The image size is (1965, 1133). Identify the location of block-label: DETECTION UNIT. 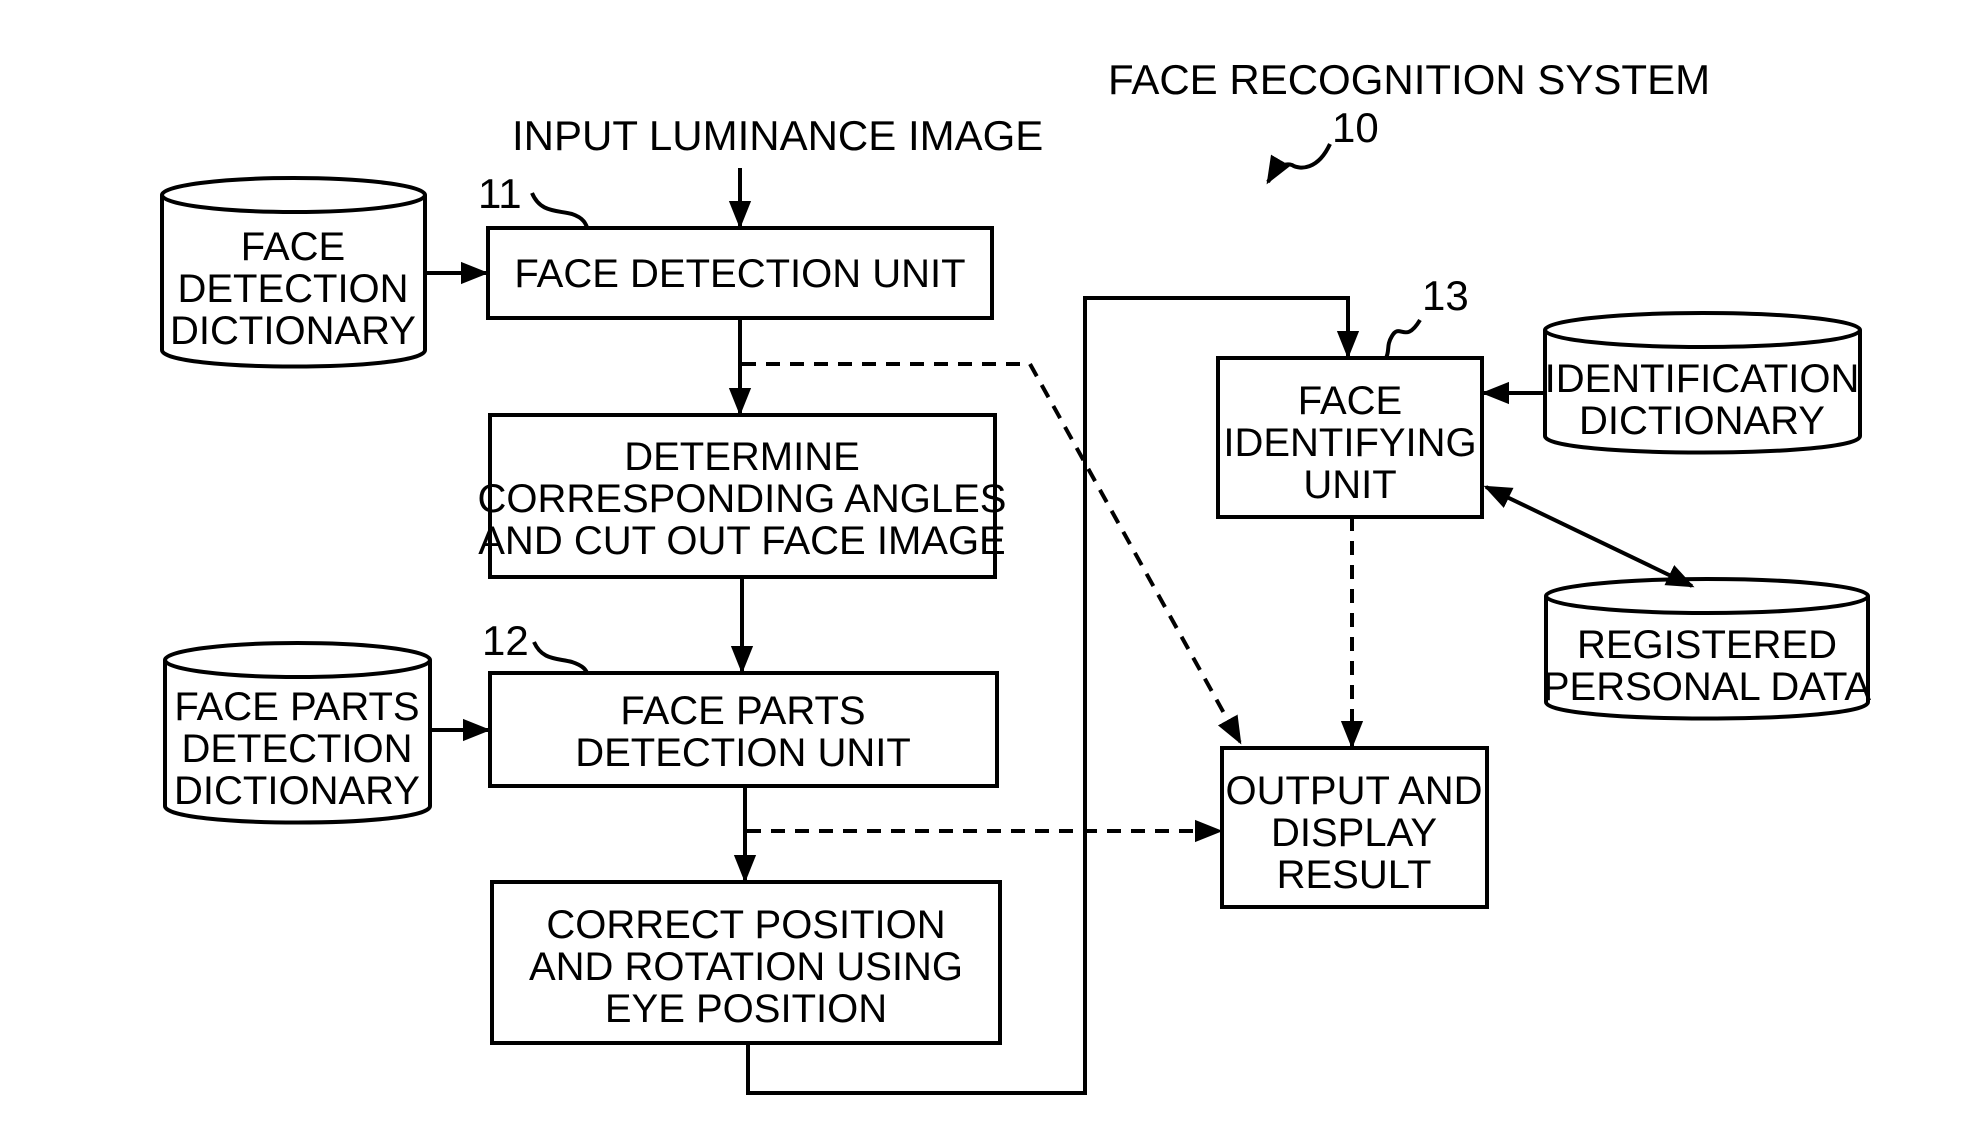
(743, 753).